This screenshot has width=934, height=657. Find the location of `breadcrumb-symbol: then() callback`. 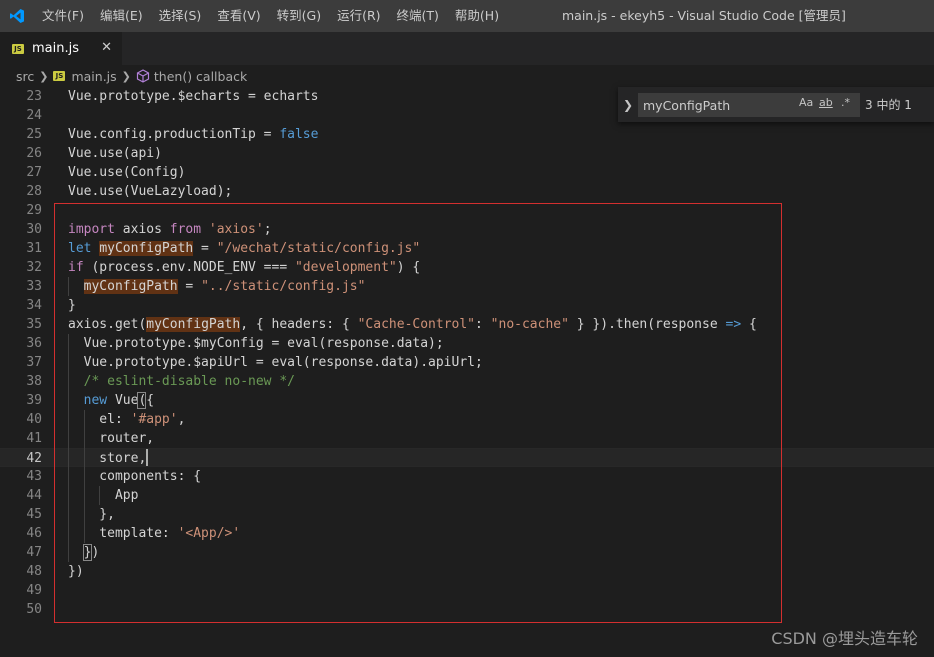

breadcrumb-symbol: then() callback is located at coordinates (200, 76).